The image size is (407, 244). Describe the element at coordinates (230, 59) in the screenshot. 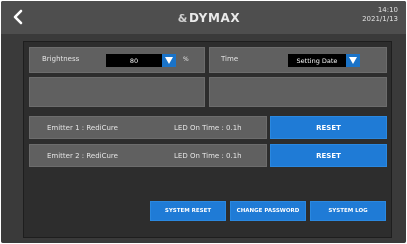

I see `time-label: Time` at that location.